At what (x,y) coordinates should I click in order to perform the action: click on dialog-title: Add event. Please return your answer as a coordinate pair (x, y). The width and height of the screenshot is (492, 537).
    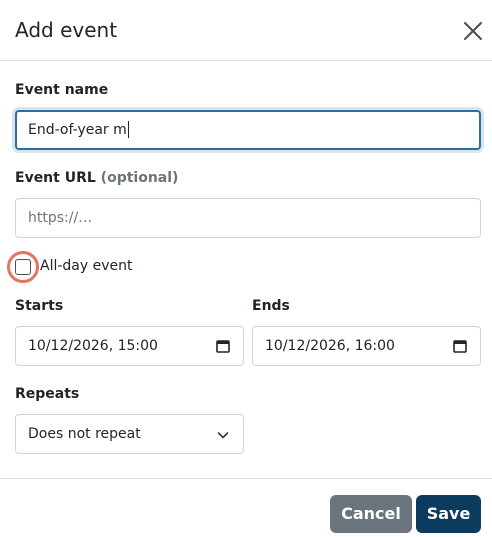
    Looking at the image, I should click on (66, 30).